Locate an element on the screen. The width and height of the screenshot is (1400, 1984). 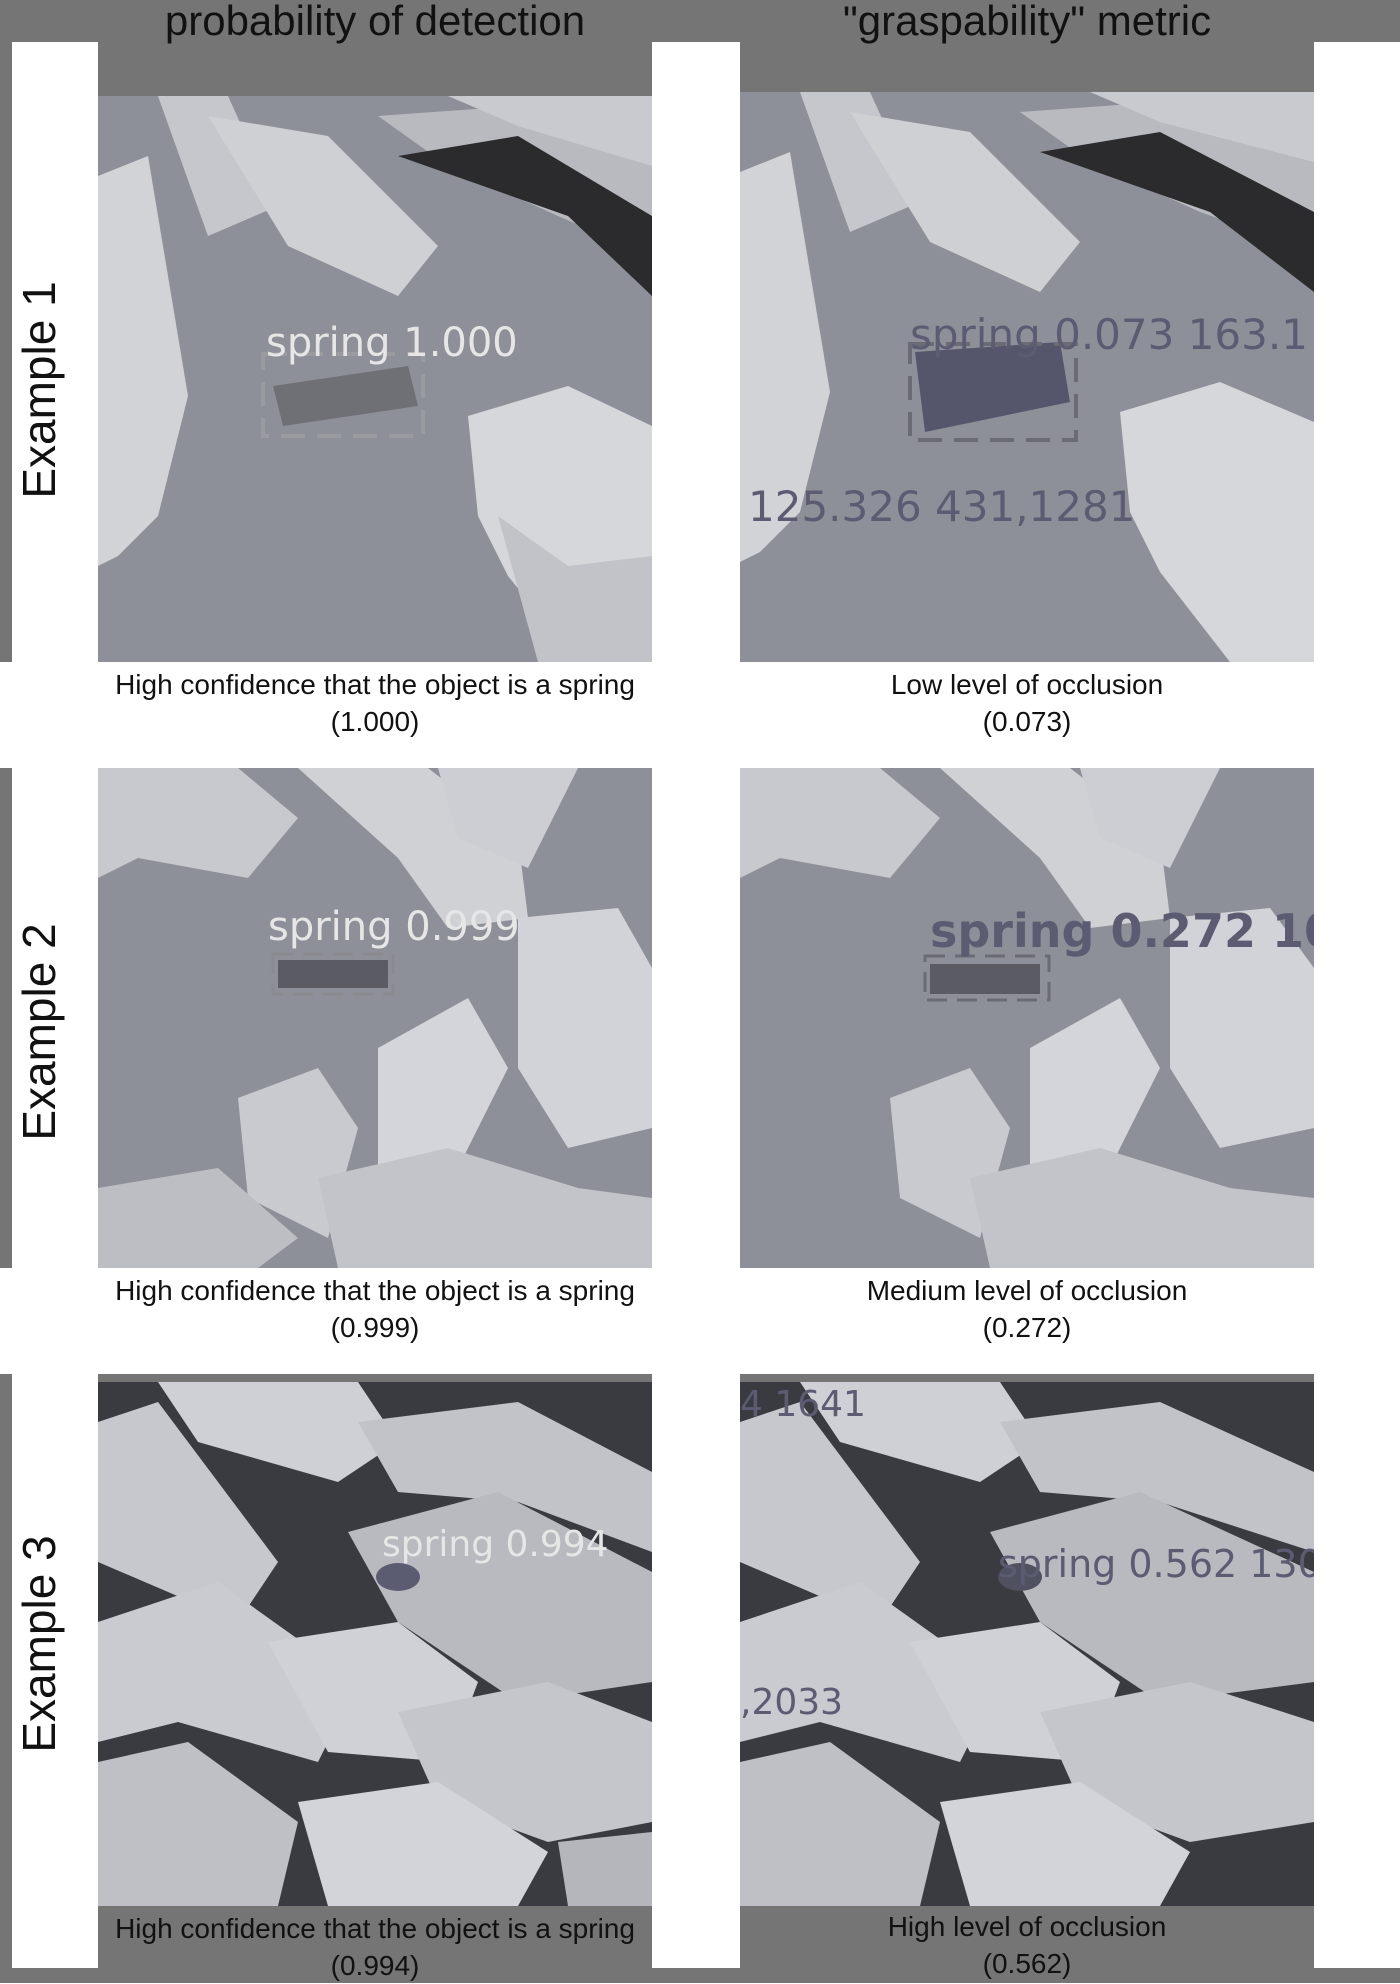
left-column-title: probability of detection is located at coordinates (375, 22).